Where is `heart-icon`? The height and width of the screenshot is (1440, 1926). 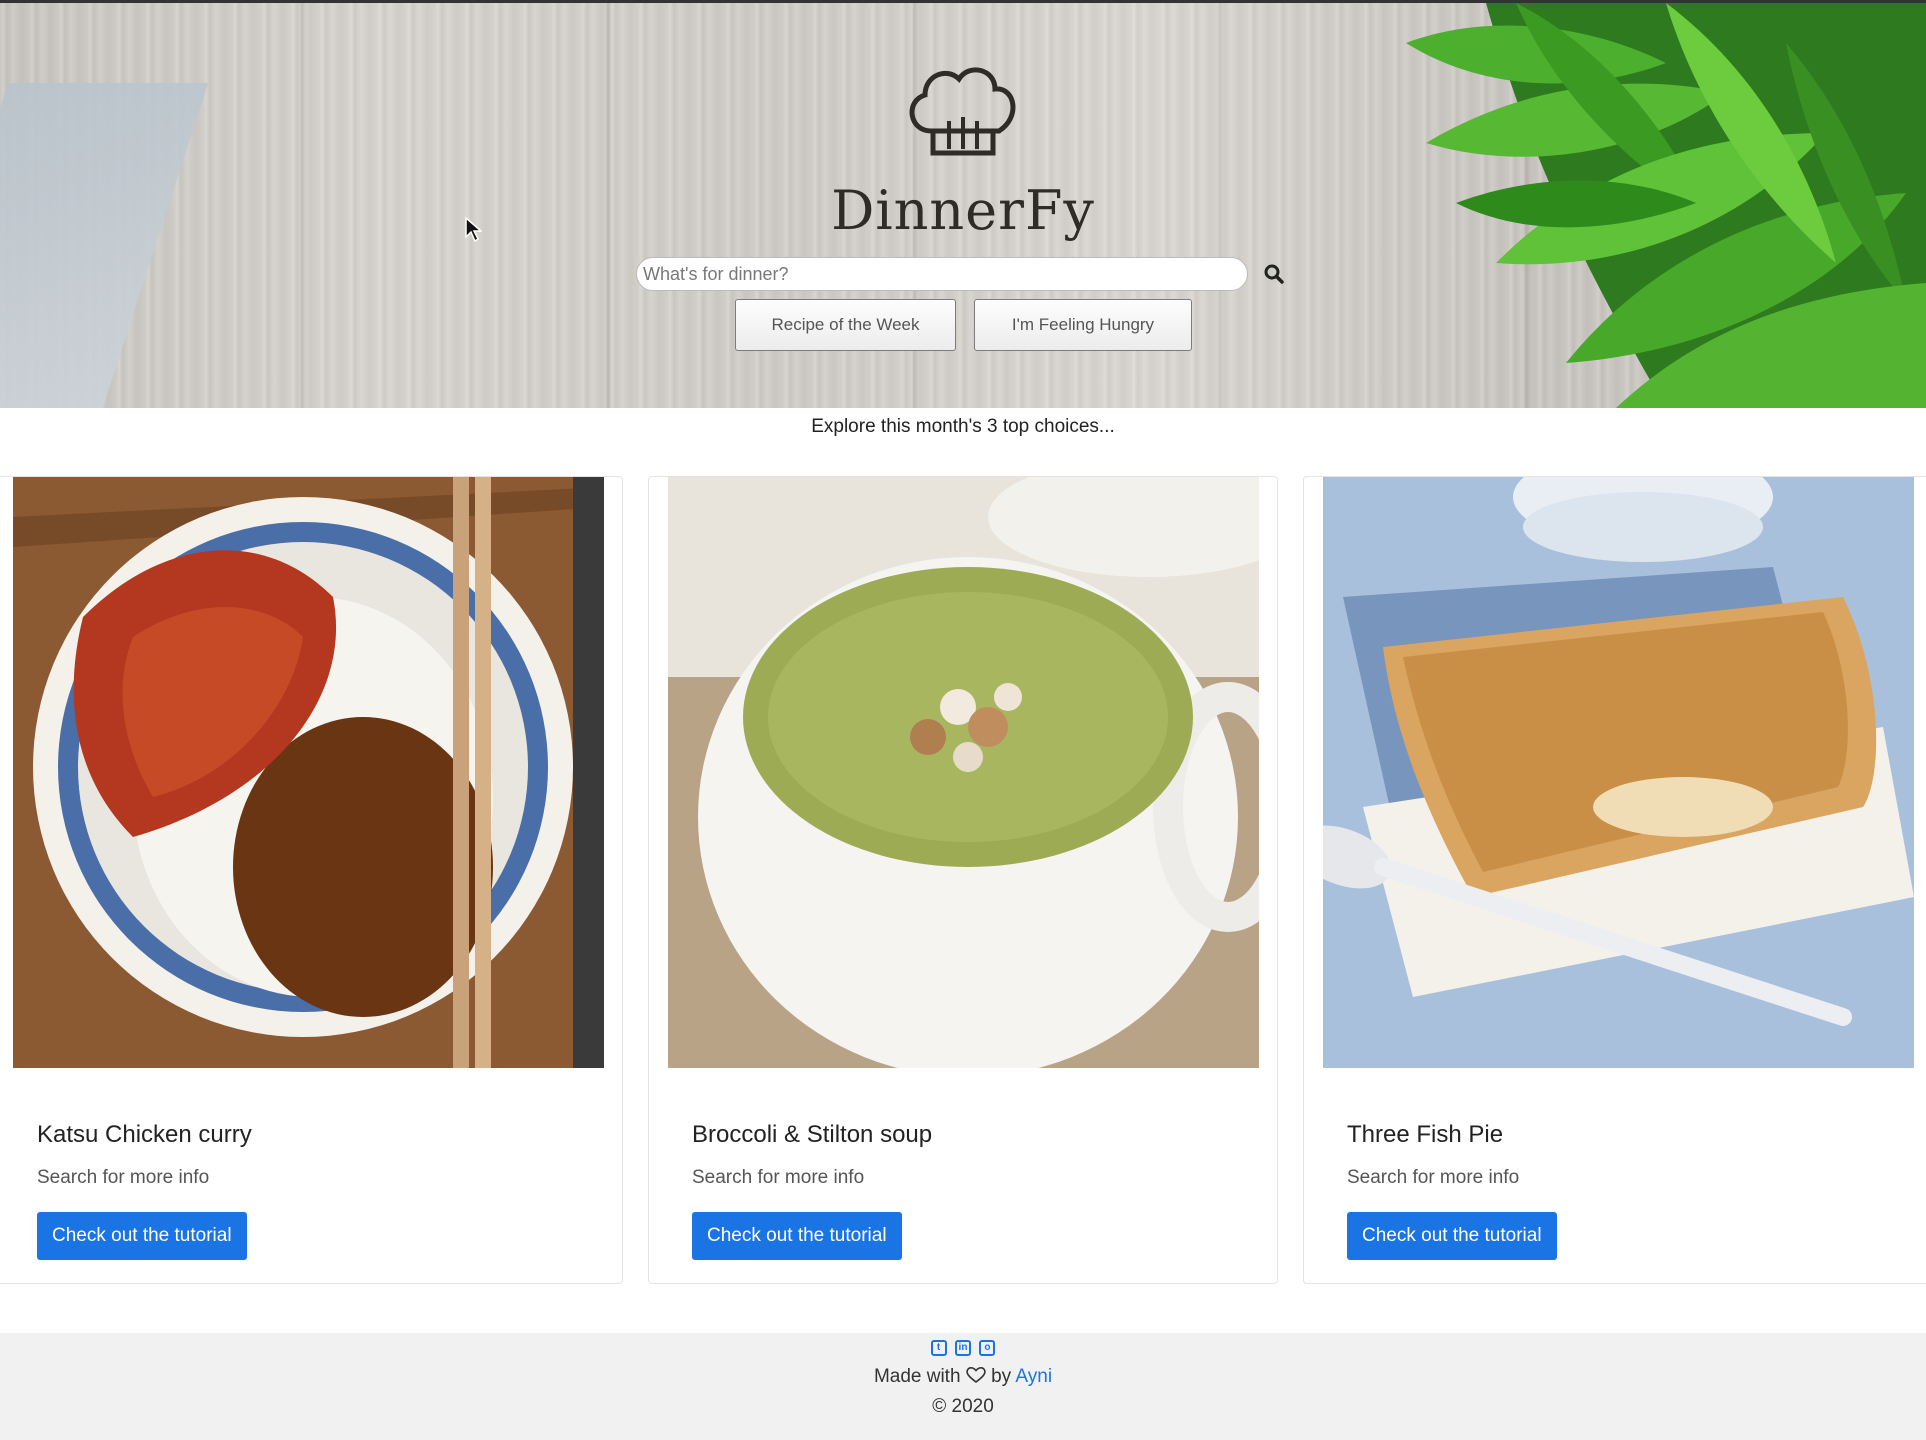 heart-icon is located at coordinates (976, 1375).